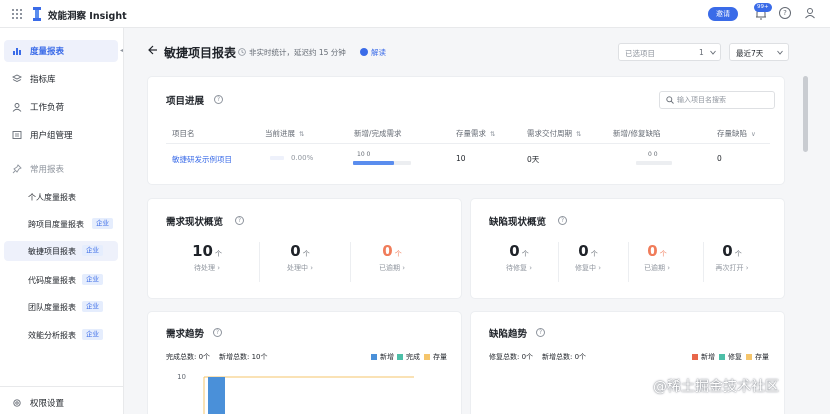  I want to click on sidebar-divider, so click(62, 386).